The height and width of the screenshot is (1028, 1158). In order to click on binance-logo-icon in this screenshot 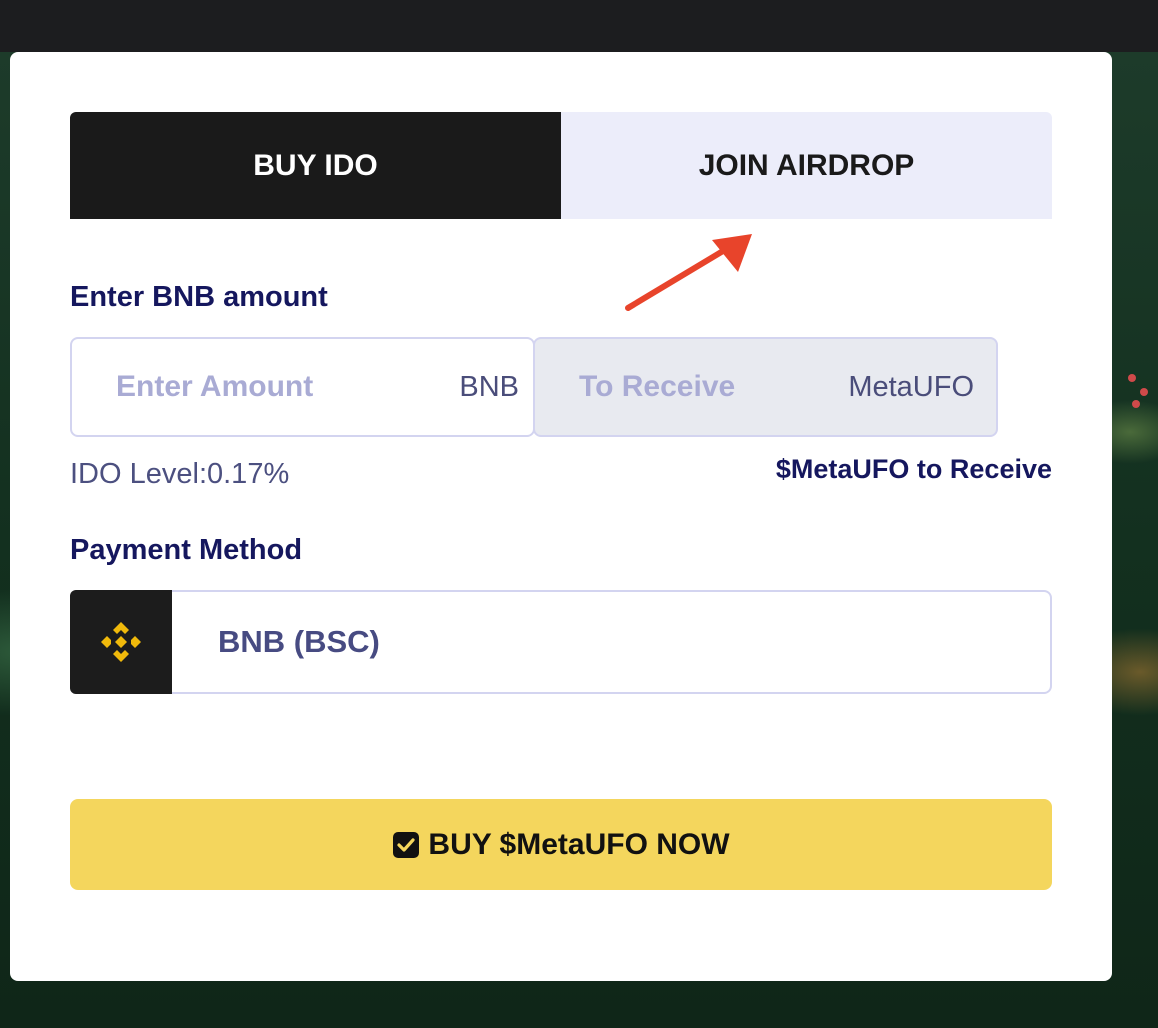, I will do `click(121, 642)`.